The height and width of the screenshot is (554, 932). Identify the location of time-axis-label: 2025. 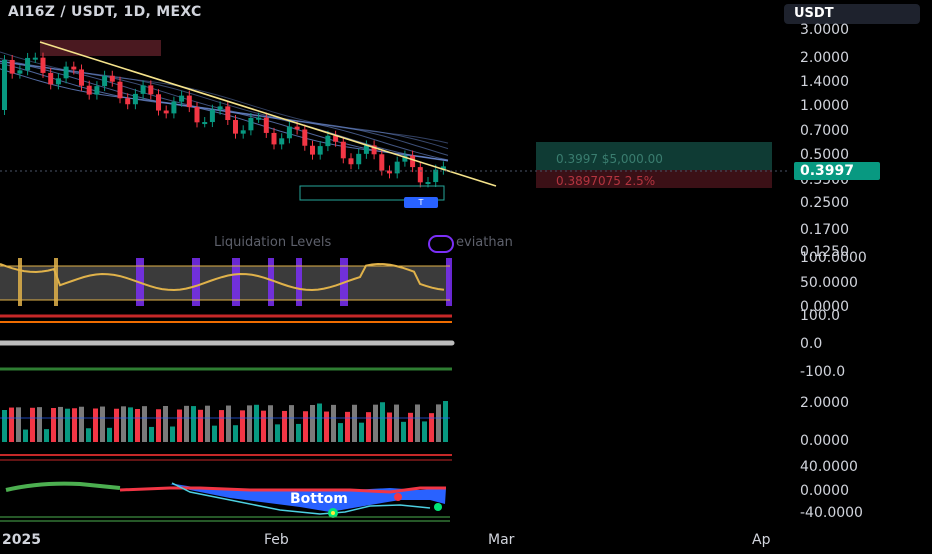
(21, 540).